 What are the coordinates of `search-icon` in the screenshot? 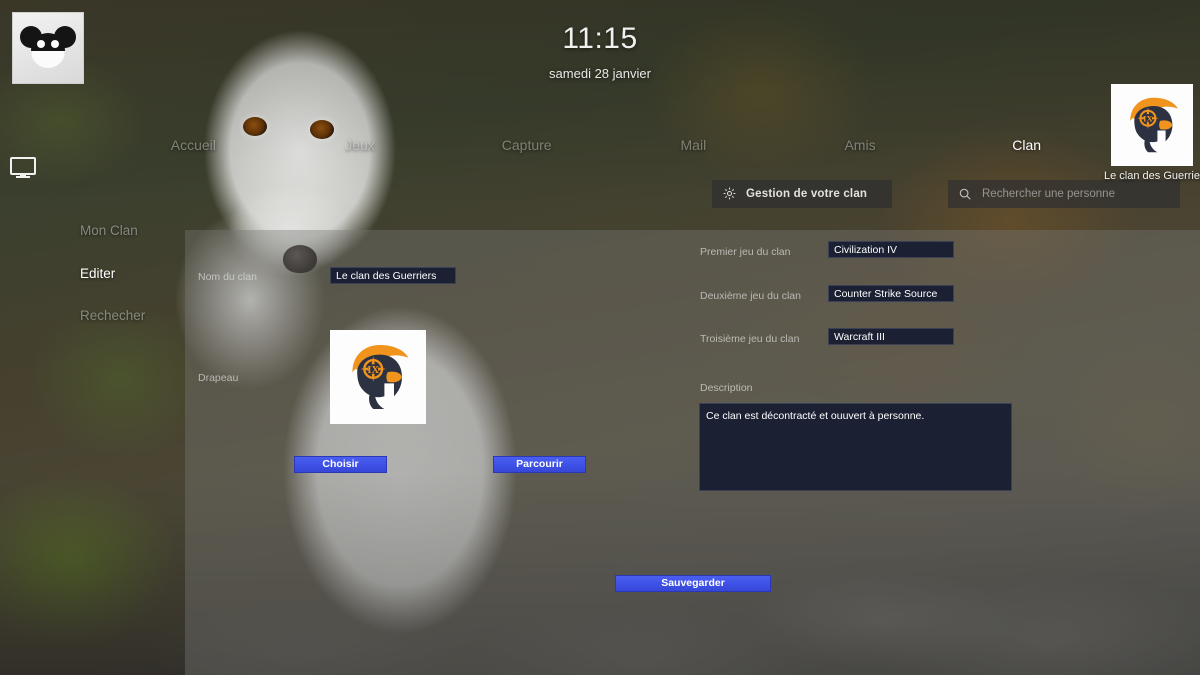 It's located at (965, 194).